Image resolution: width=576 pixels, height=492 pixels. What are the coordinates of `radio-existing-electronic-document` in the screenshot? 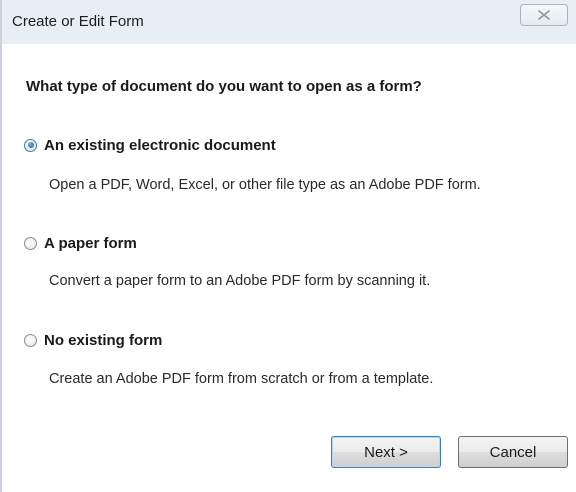 It's located at (30, 145).